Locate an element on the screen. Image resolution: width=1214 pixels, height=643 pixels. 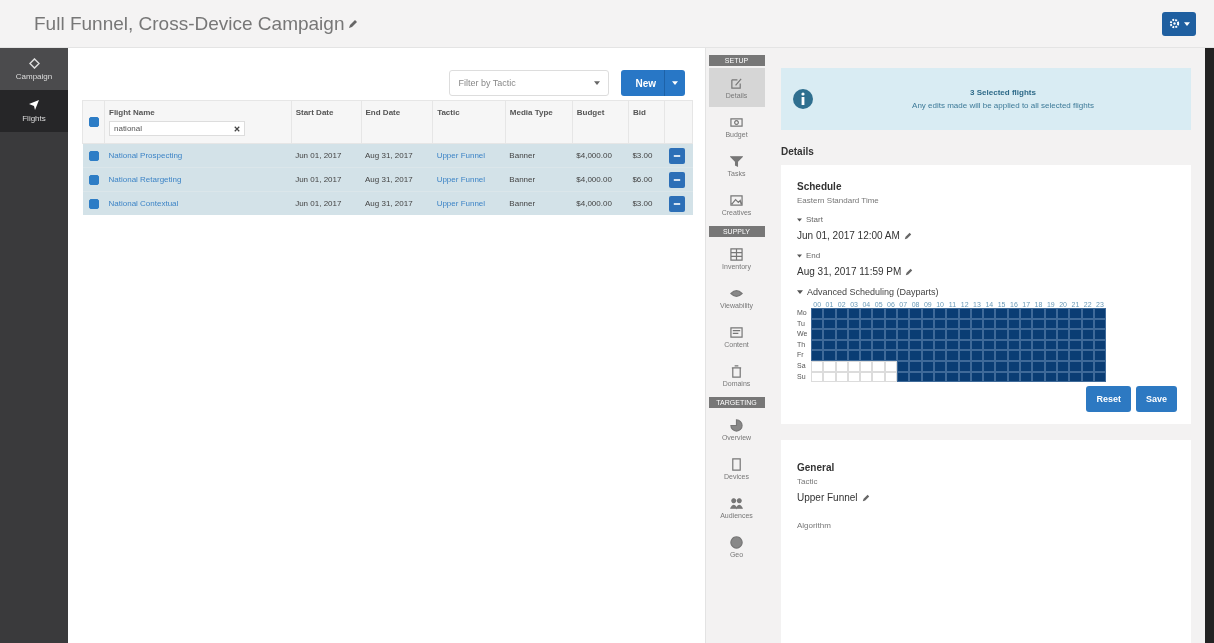
sidebar-item: Campaign is located at coordinates (34, 69).